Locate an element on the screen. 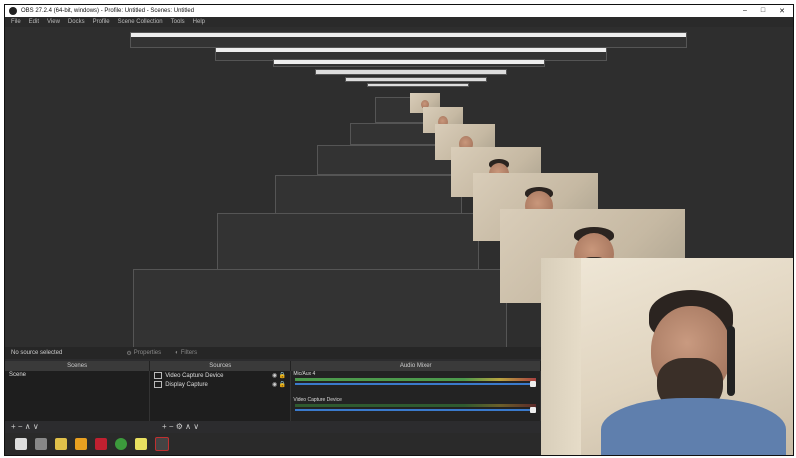 The height and width of the screenshot is (458, 796). dock-headers: Scenes Sources Audio Mixer is located at coordinates (273, 366).